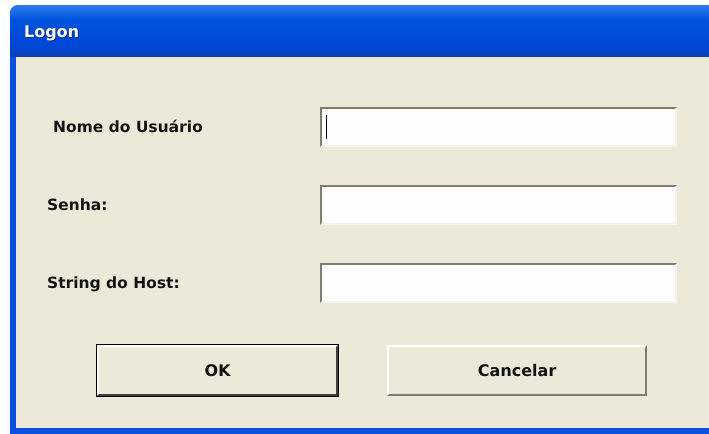 This screenshot has width=709, height=434. What do you see at coordinates (217, 370) in the screenshot?
I see `dialog-button: OK` at bounding box center [217, 370].